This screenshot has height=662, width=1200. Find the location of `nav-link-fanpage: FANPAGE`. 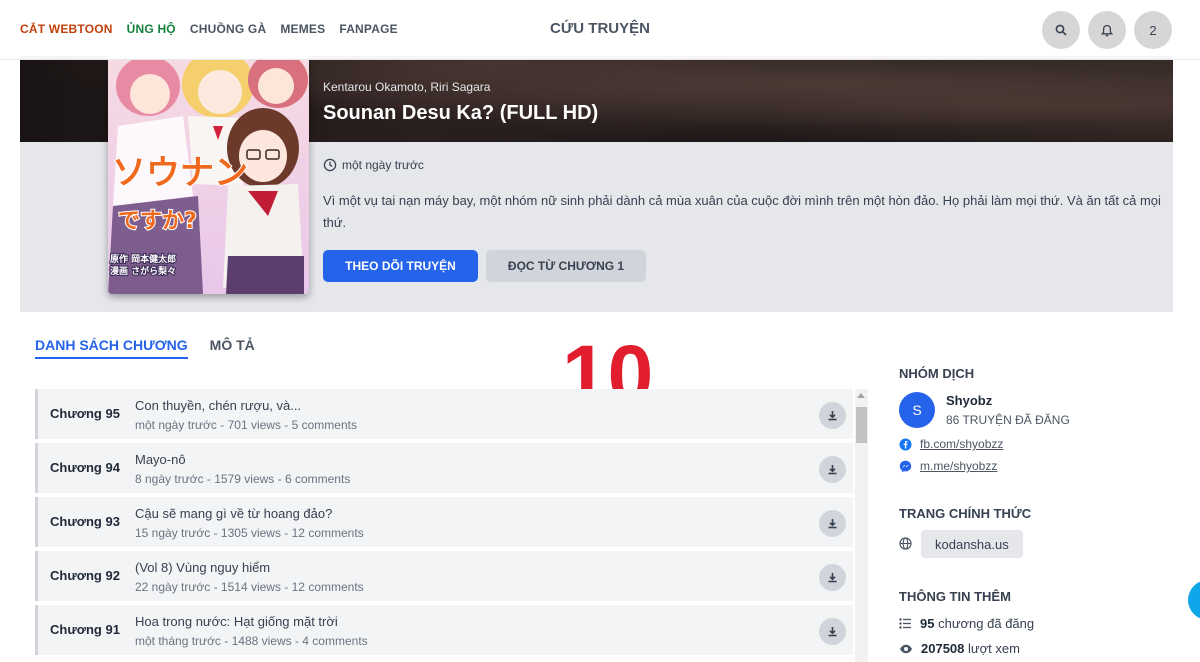

nav-link-fanpage: FANPAGE is located at coordinates (368, 29).